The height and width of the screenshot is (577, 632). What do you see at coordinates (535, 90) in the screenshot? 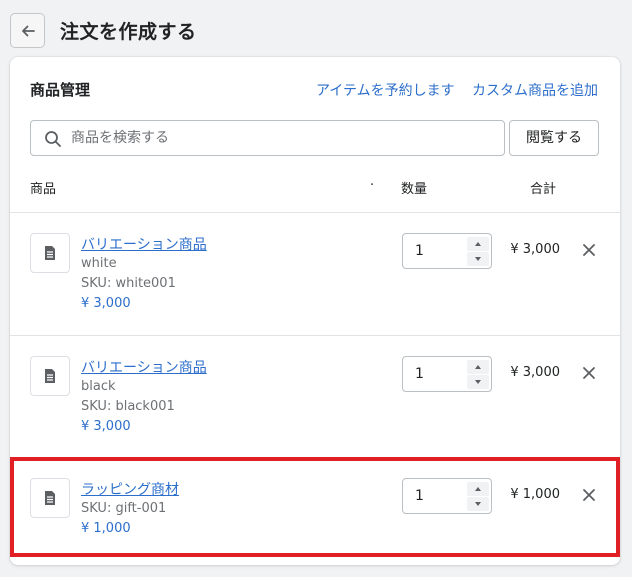
I see `add-custom-product-link: カスタム商品を追加` at bounding box center [535, 90].